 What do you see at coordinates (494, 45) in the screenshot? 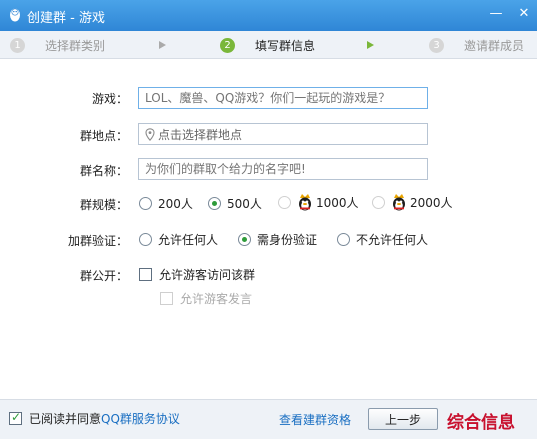
I see `step-label: 邀请群成员` at bounding box center [494, 45].